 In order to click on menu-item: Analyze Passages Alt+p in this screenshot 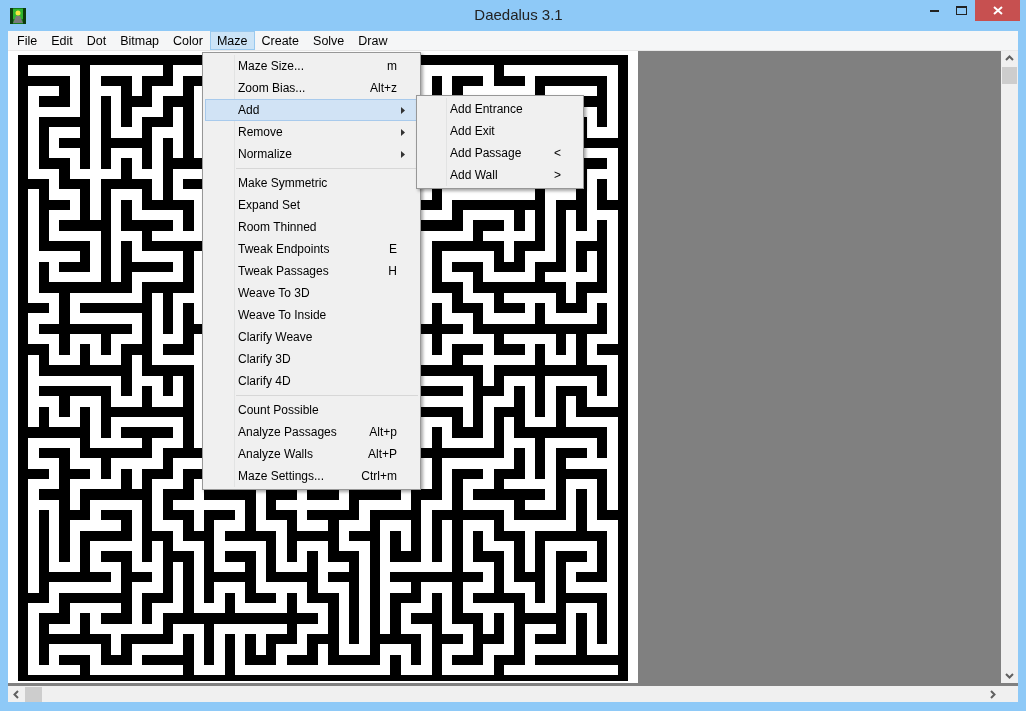, I will do `click(311, 432)`.